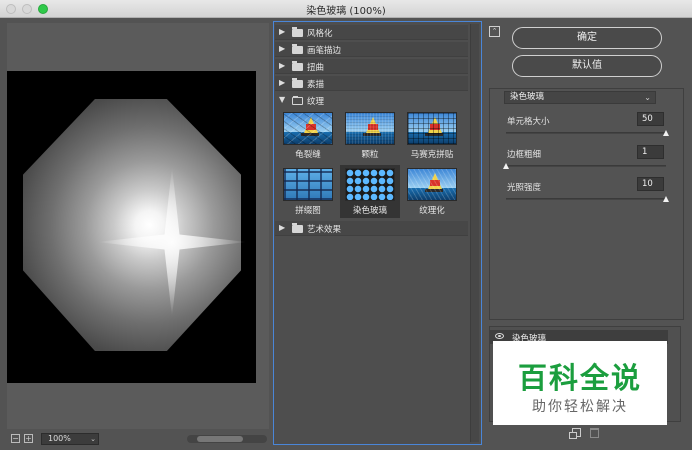 The height and width of the screenshot is (450, 692). Describe the element at coordinates (316, 102) in the screenshot. I see `category-label: 纹理` at that location.